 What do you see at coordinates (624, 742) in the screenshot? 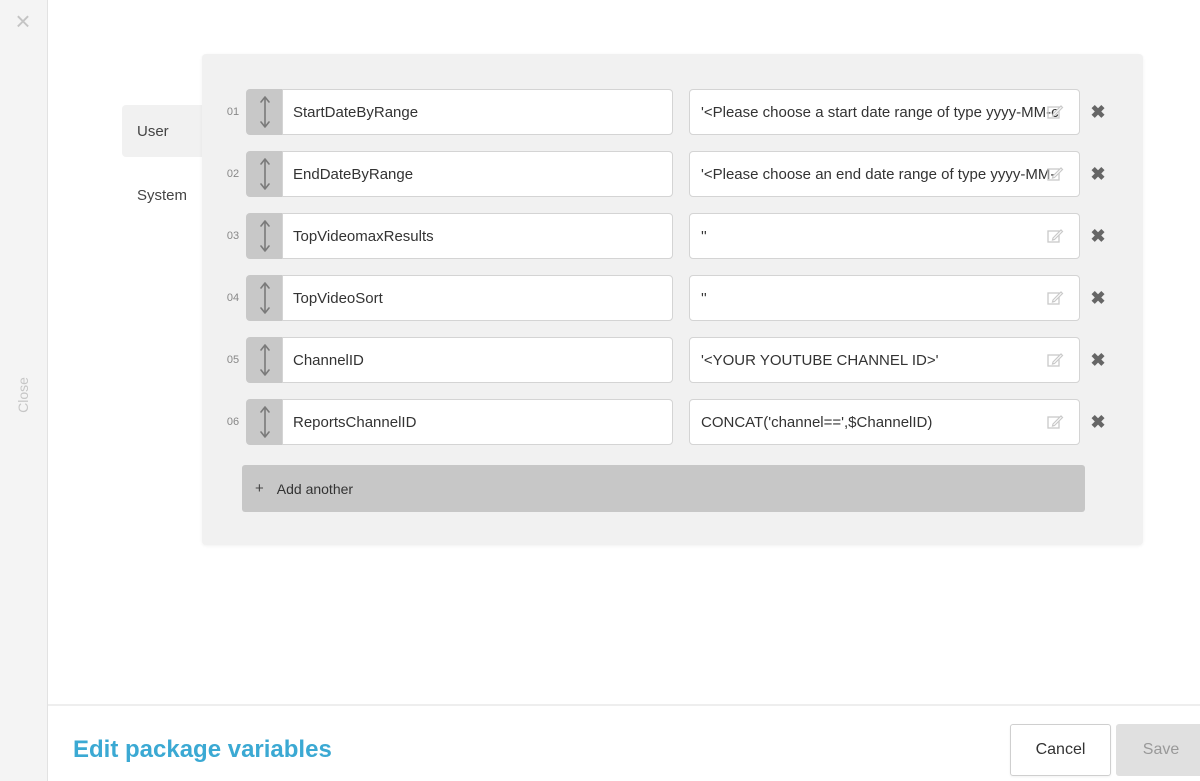
I see `footer: Edit package variables Cancel Save` at bounding box center [624, 742].